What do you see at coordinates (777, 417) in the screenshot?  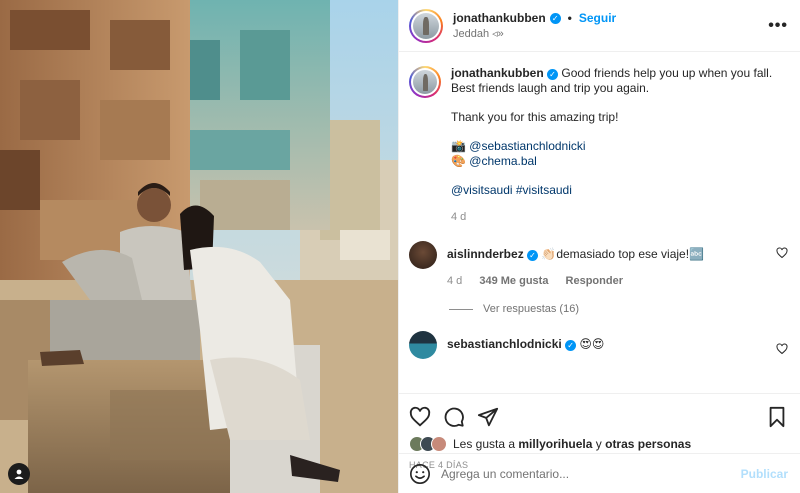 I see `save-bookmark-icon` at bounding box center [777, 417].